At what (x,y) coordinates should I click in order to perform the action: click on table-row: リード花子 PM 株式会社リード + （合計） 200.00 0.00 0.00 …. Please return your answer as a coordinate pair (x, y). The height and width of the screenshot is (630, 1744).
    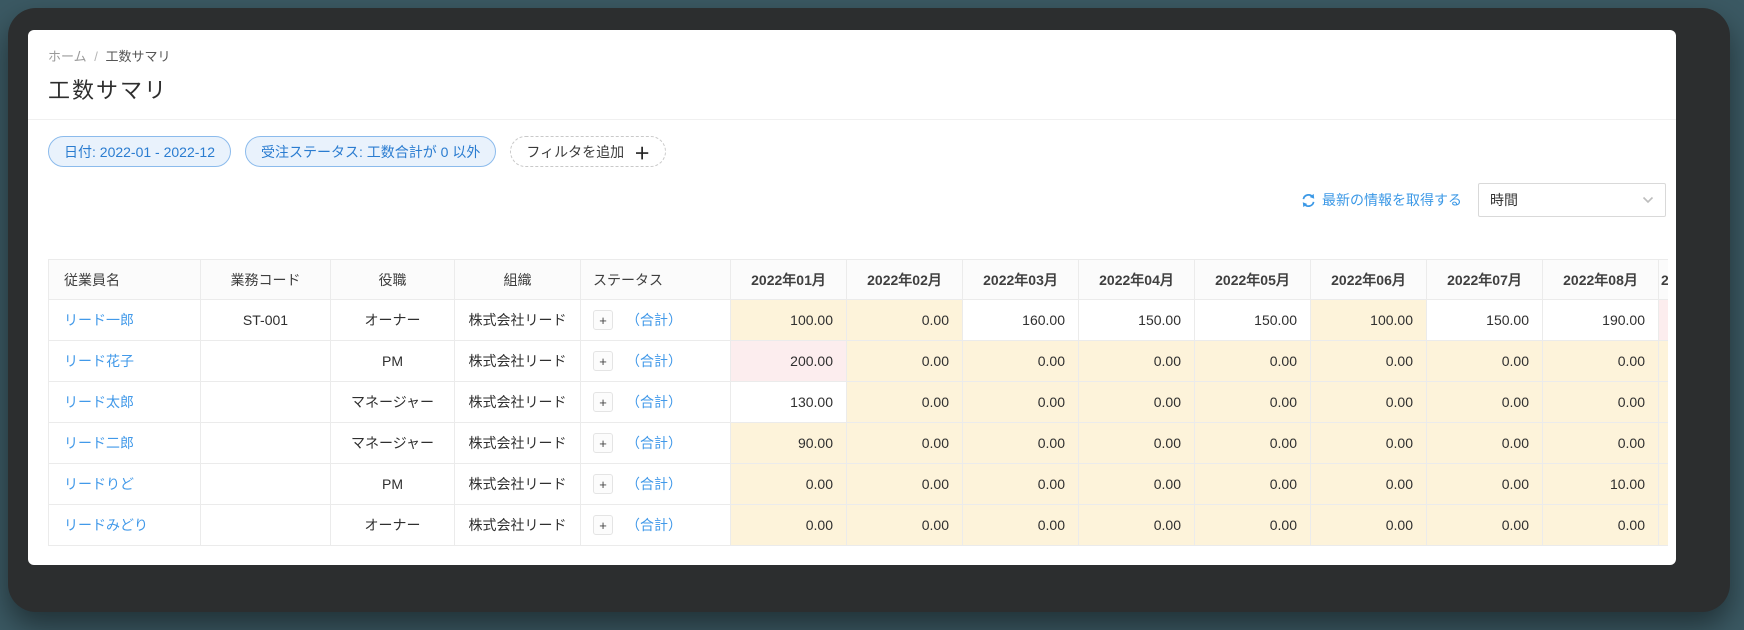
    Looking at the image, I should click on (858, 361).